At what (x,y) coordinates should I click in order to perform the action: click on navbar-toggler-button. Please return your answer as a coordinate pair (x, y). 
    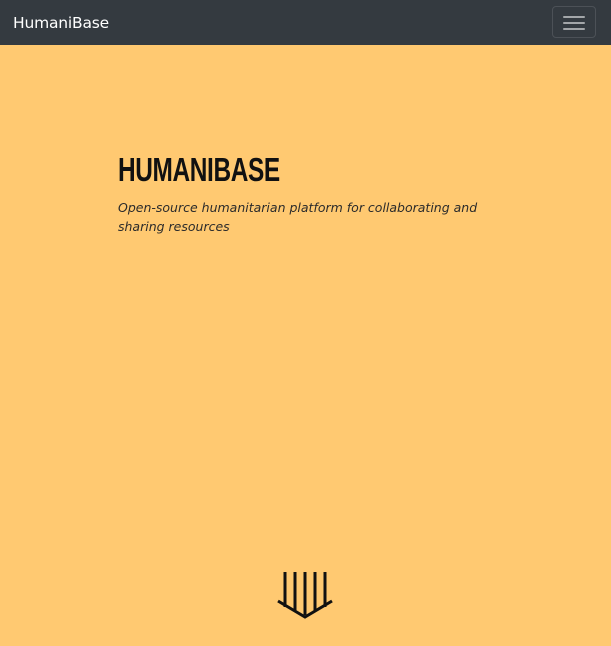
    Looking at the image, I should click on (574, 22).